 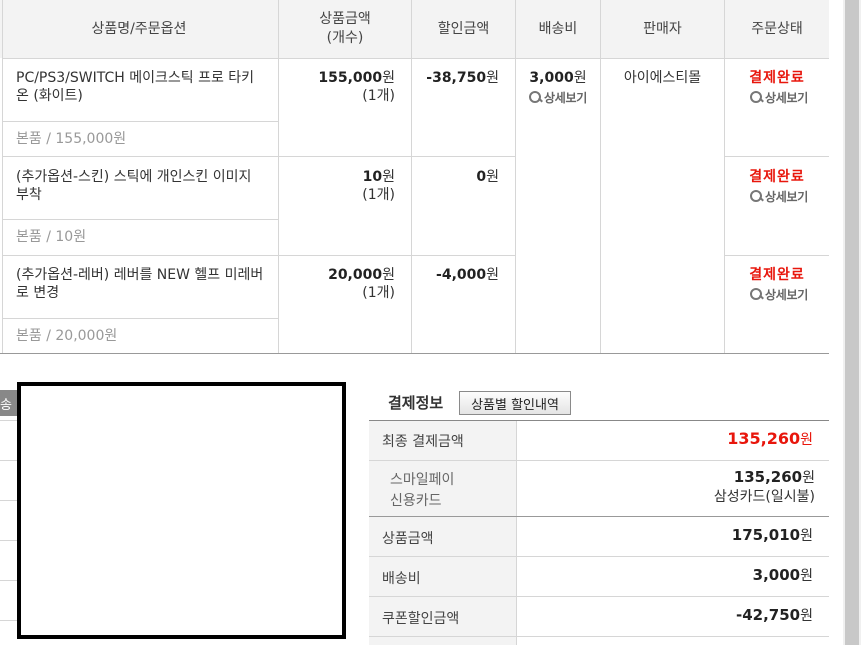 I want to click on shipping-detail-link: 상세보기, so click(x=558, y=97).